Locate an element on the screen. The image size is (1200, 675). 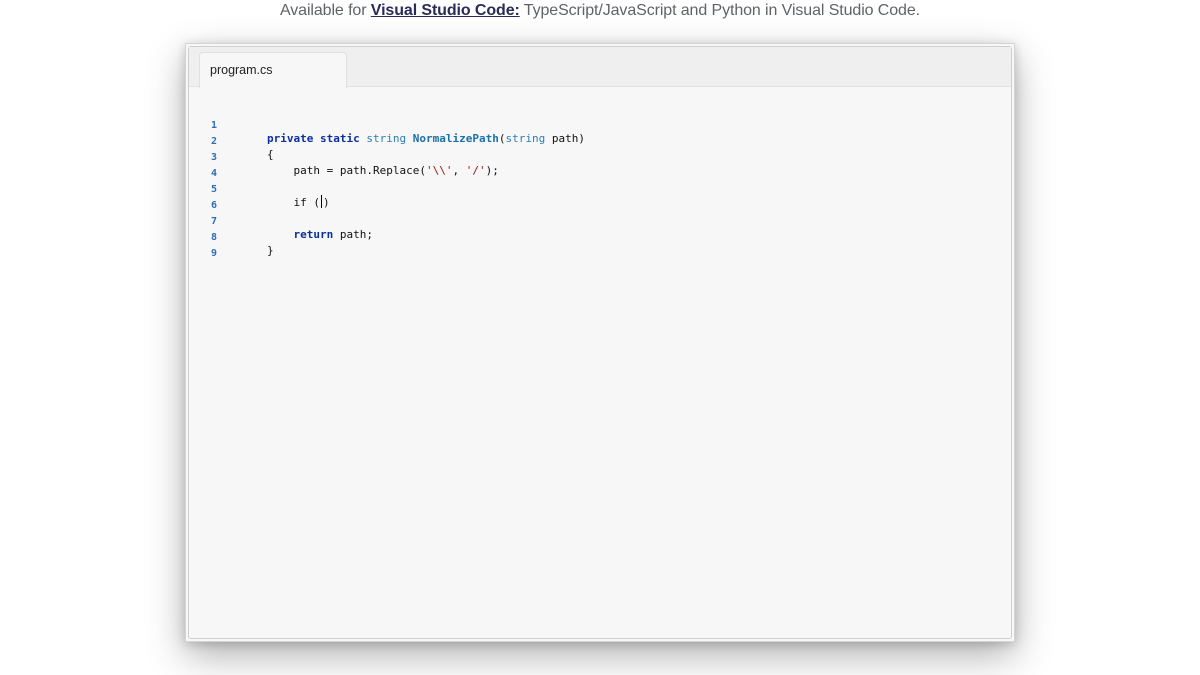
code-line: 8 } is located at coordinates (600, 237).